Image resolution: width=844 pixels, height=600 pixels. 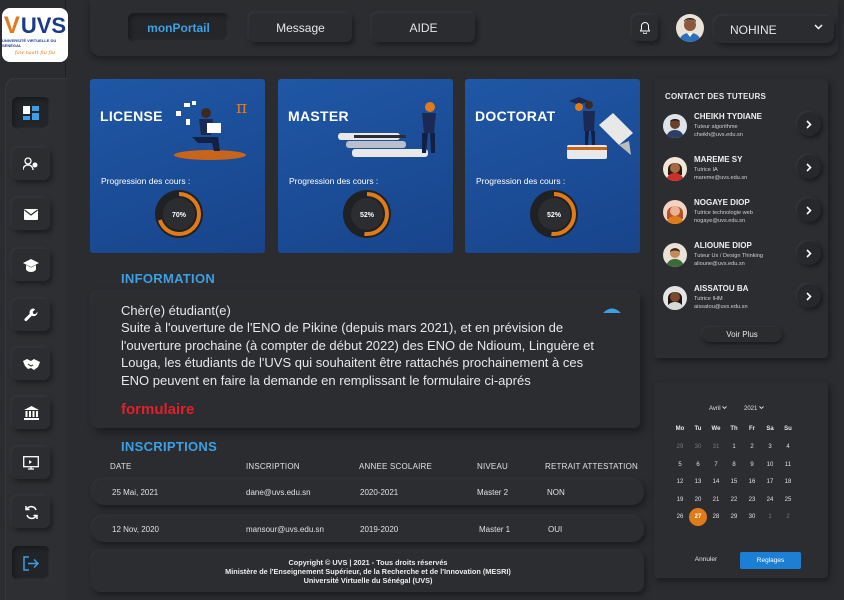 What do you see at coordinates (177, 166) in the screenshot?
I see `card-license: LICENSE π Progression des cours : 70%` at bounding box center [177, 166].